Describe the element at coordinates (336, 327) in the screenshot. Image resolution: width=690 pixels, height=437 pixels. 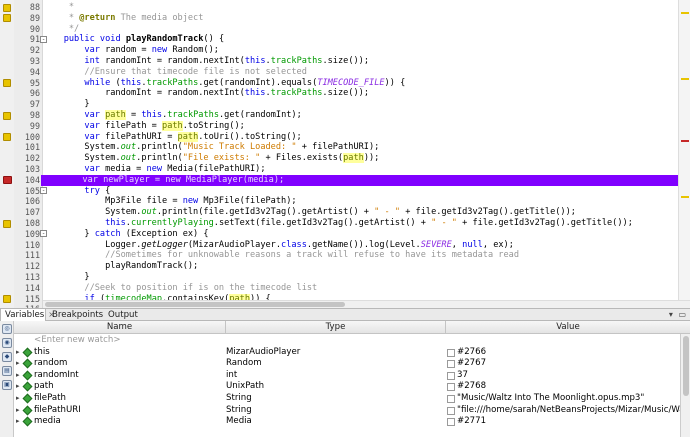
I see `column-header-type: Type` at that location.